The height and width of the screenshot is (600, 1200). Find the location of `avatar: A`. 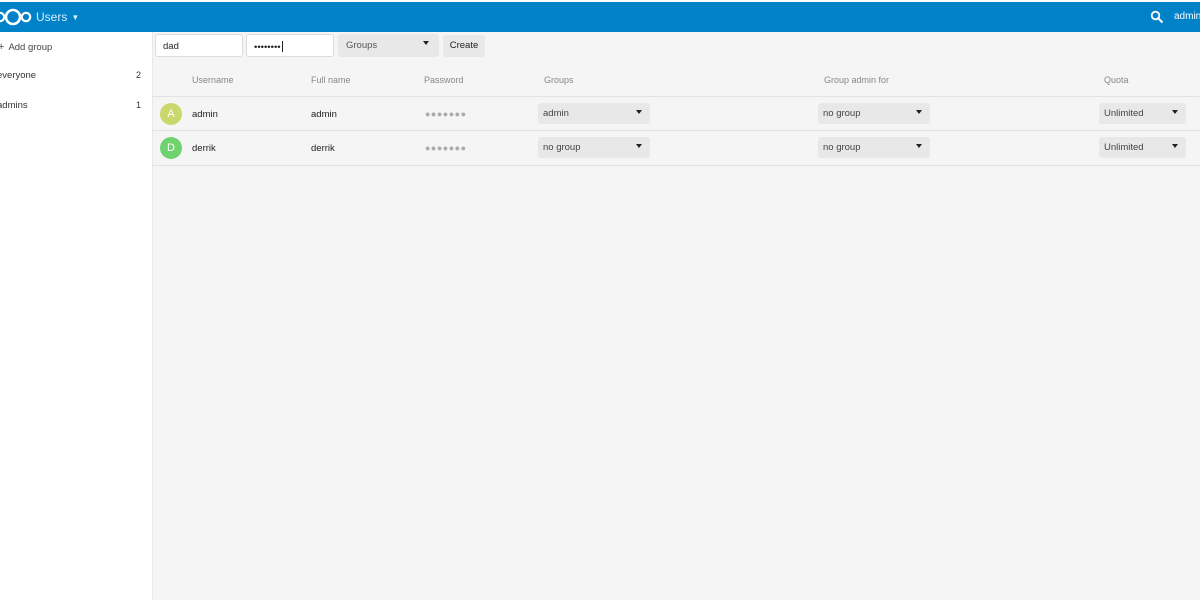

avatar: A is located at coordinates (171, 114).